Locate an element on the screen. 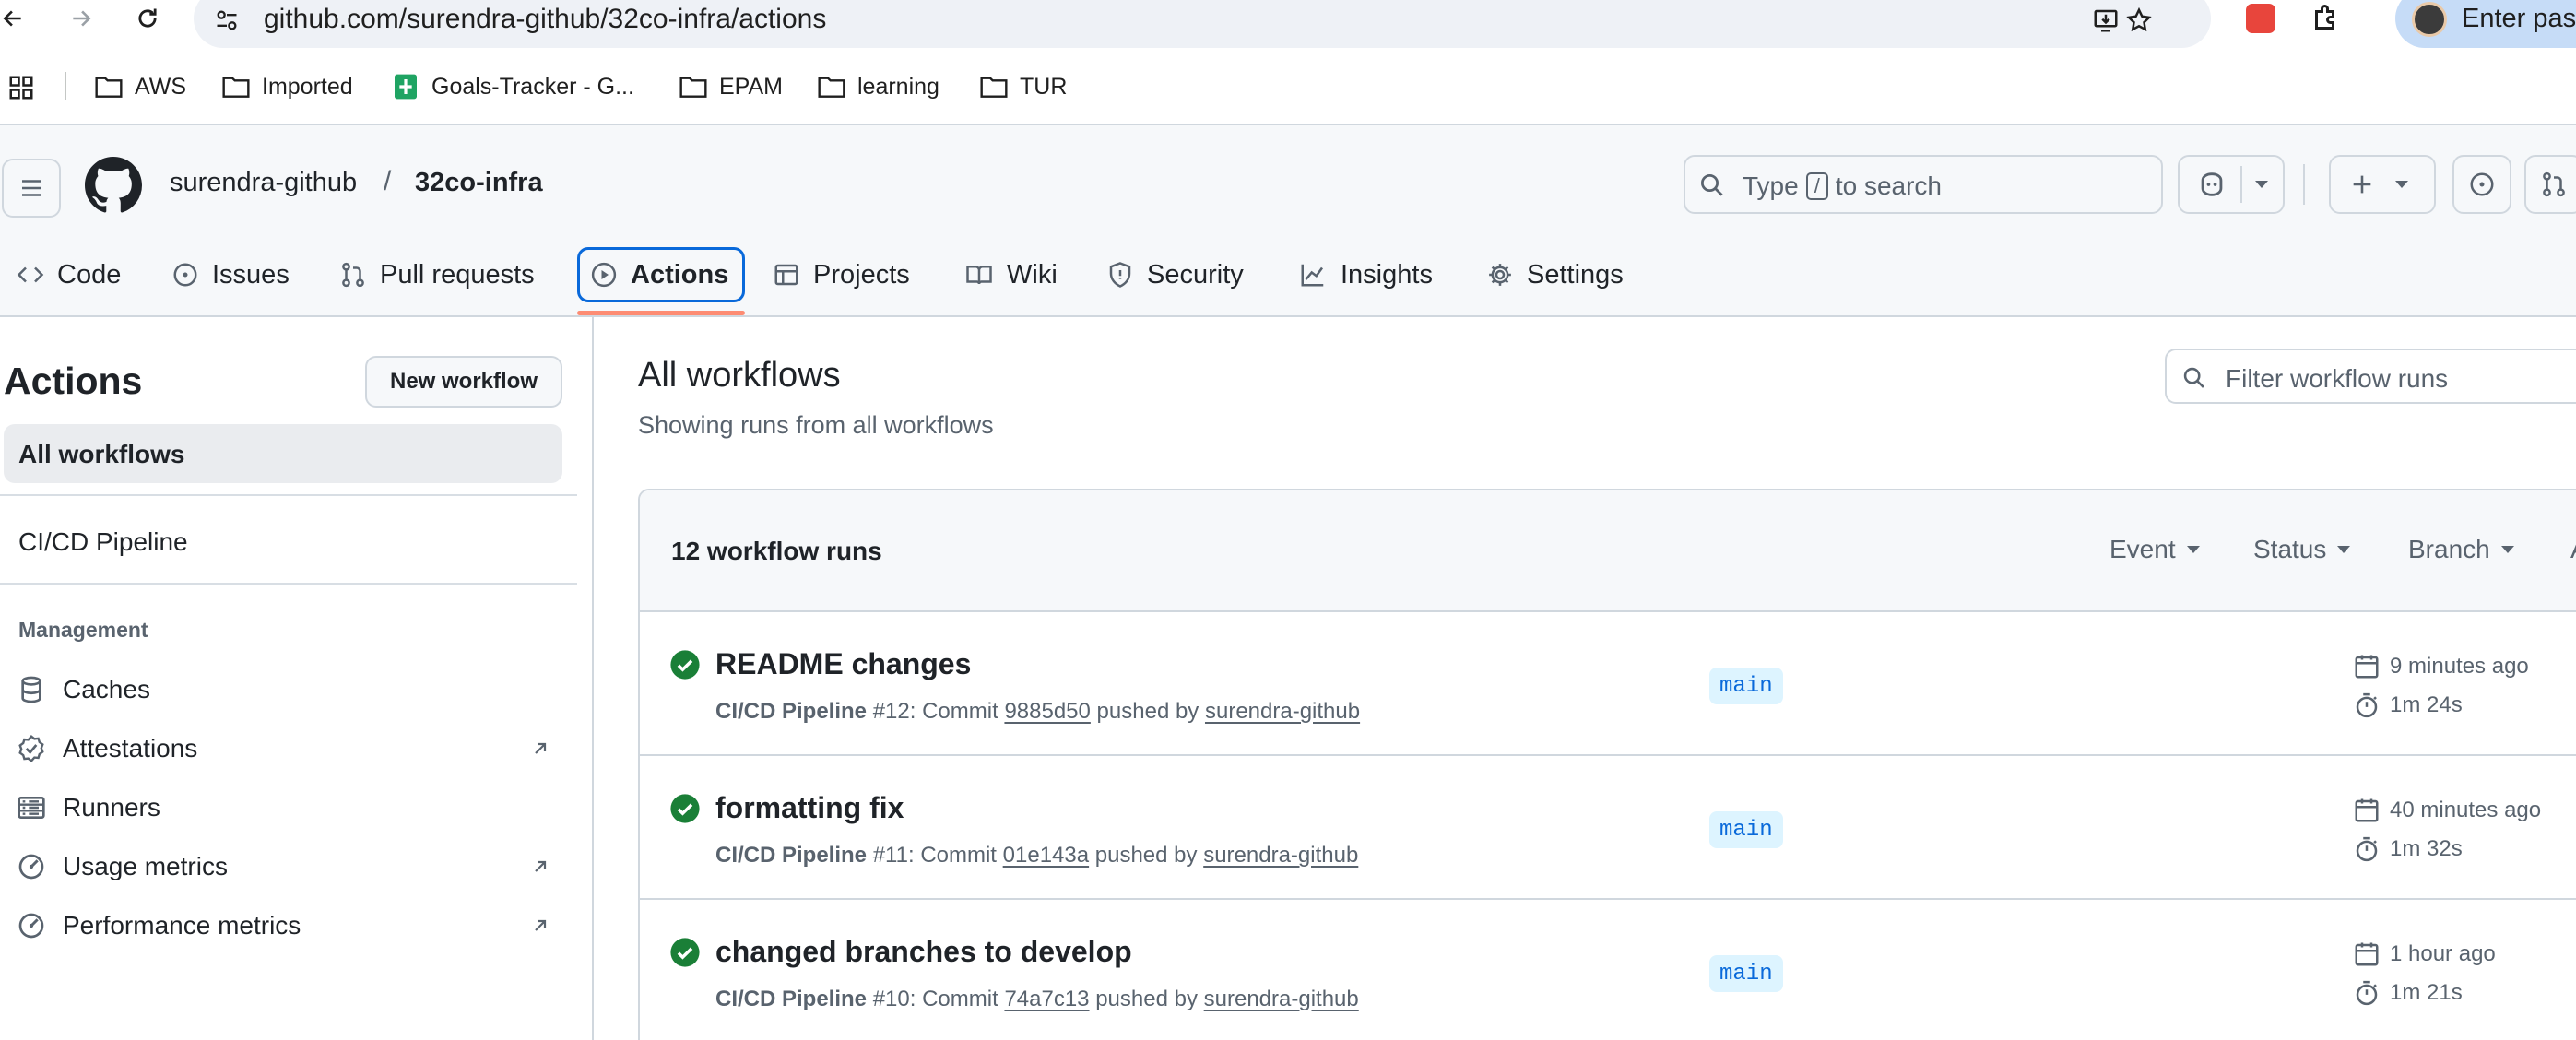 The width and height of the screenshot is (2576, 1040). status-filter-dropdown: Status is located at coordinates (2302, 549).